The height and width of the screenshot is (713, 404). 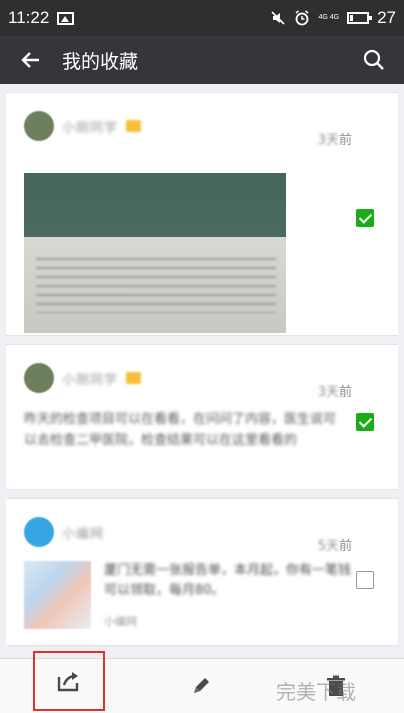 I want to click on link-thumbnail, so click(x=57, y=595).